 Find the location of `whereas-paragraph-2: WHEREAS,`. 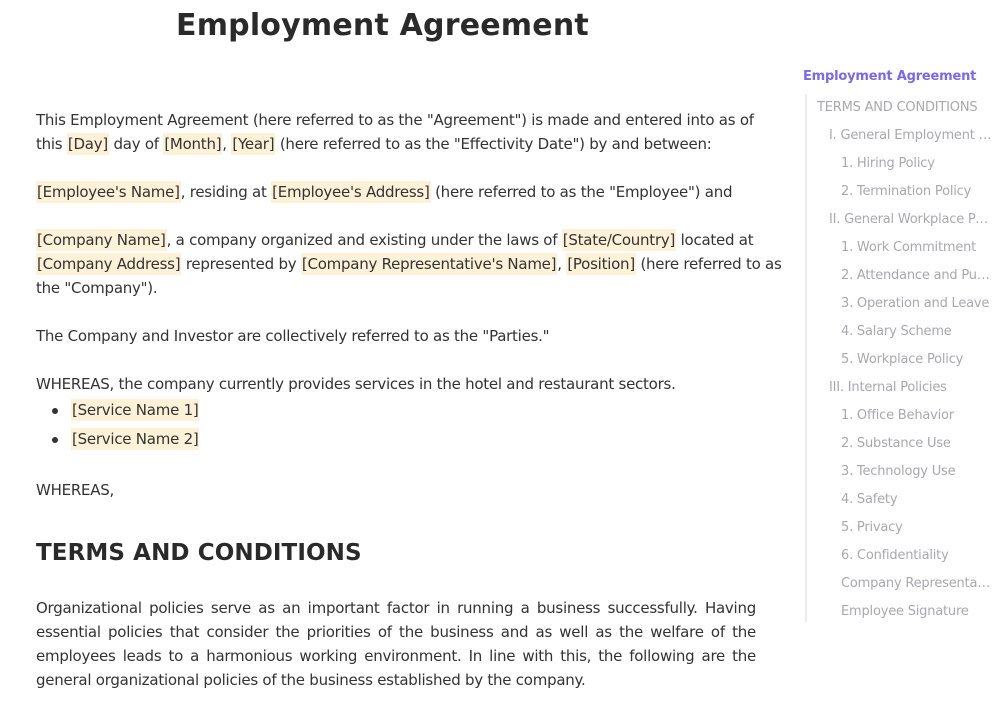

whereas-paragraph-2: WHEREAS, is located at coordinates (75, 490).